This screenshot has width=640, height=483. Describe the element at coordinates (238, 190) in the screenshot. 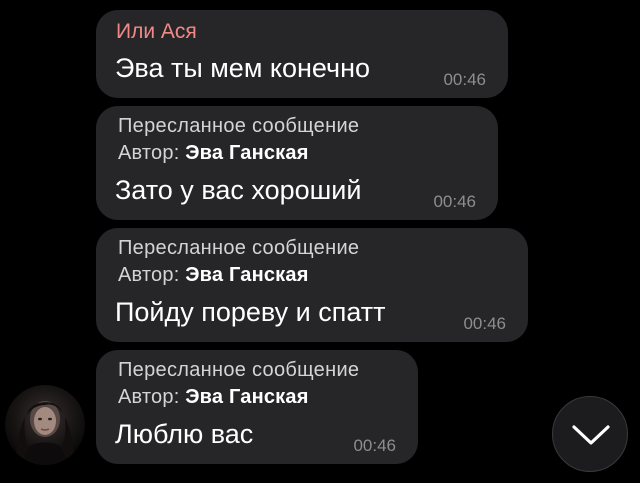

I see `message-text: Зато у вас хороший` at that location.